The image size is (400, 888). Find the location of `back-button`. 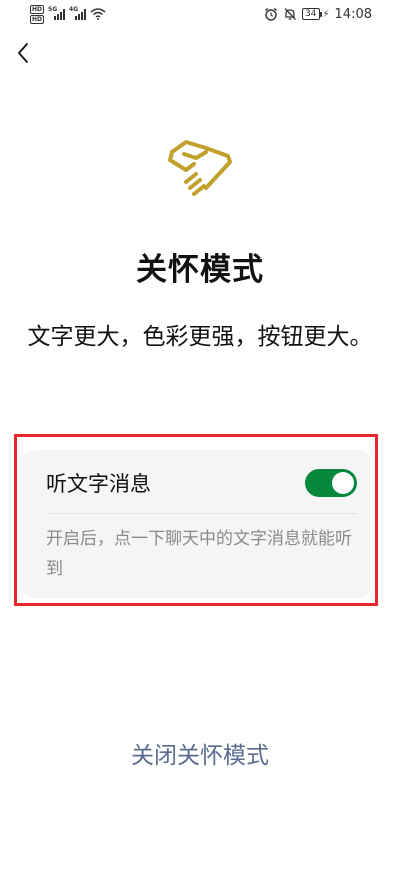

back-button is located at coordinates (23, 53).